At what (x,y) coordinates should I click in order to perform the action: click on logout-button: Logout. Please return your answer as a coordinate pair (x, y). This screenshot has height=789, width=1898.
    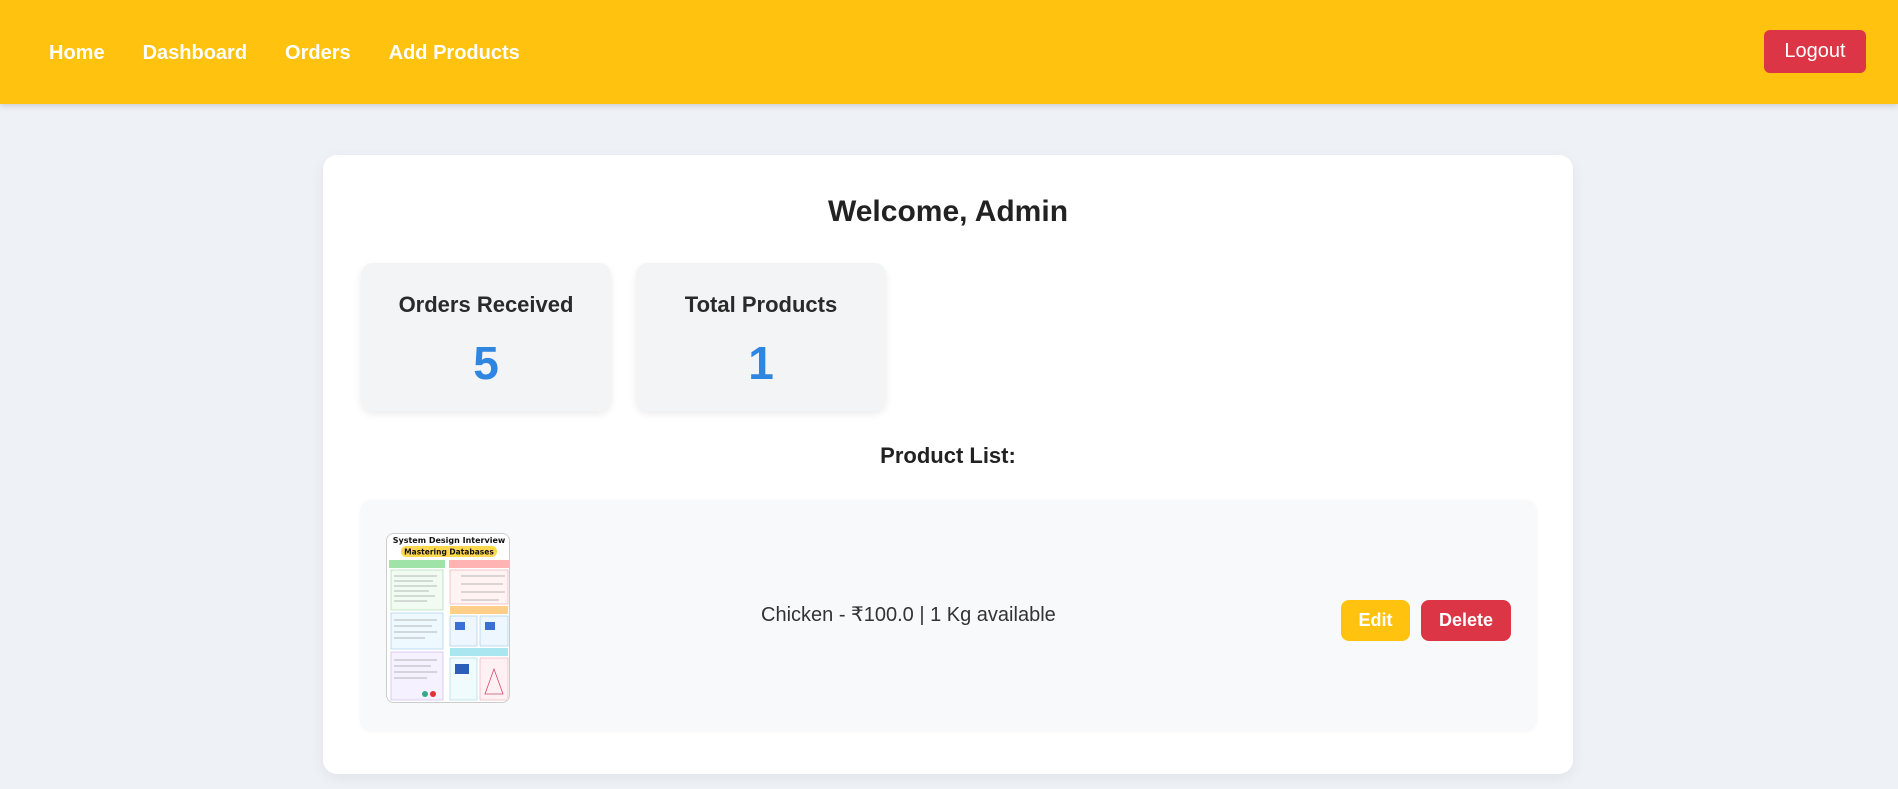
    Looking at the image, I should click on (1815, 51).